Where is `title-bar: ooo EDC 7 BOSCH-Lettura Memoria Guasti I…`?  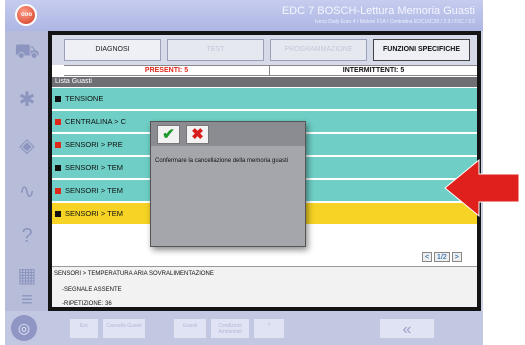 title-bar: ooo EDC 7 BOSCH-Lettura Memoria Guasti I… is located at coordinates (244, 15).